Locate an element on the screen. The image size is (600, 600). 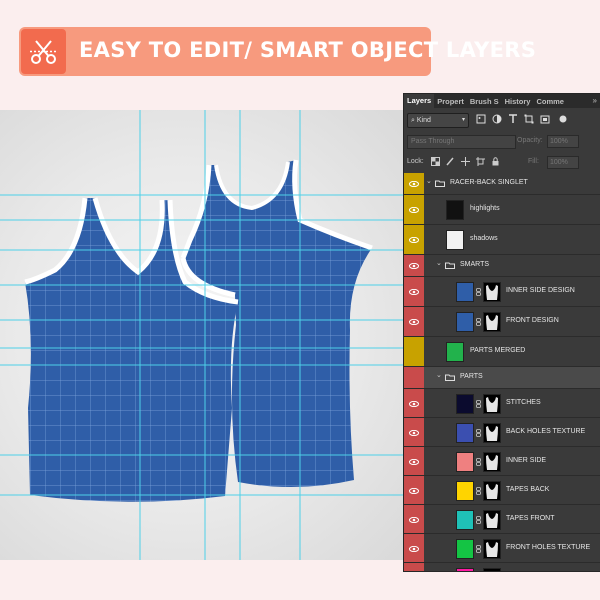
panel-tab-bar: Layers Propert Brush S History Comme » is located at coordinates (502, 101).